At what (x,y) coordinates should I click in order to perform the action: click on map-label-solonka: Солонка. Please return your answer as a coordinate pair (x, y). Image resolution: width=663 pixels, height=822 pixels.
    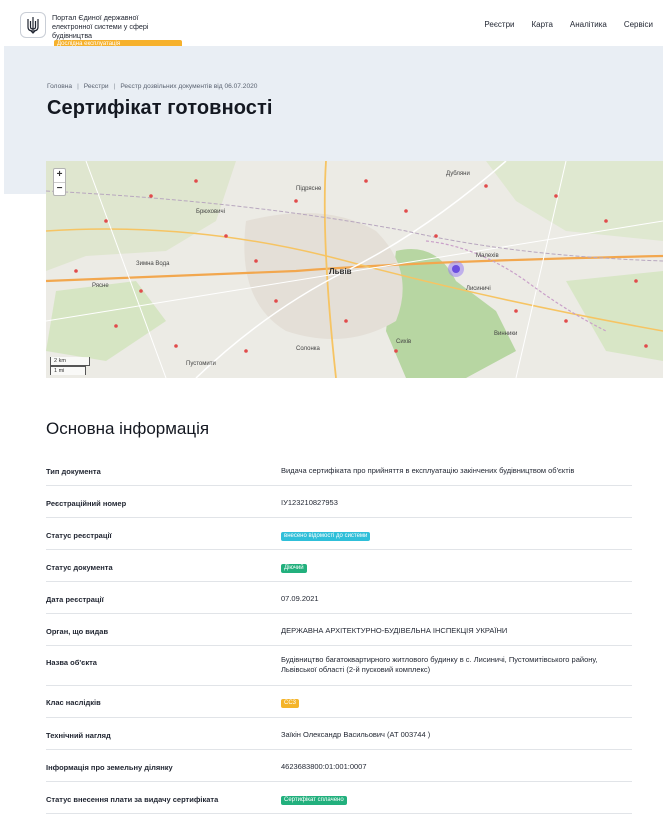
    Looking at the image, I should click on (308, 349).